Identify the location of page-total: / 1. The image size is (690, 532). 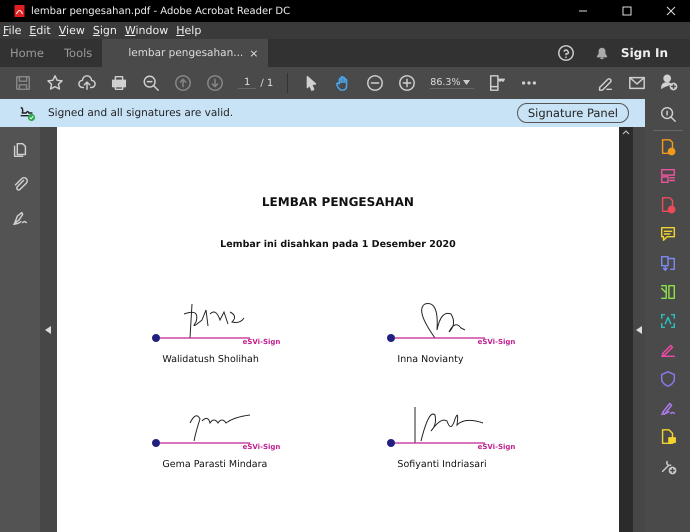
(267, 83).